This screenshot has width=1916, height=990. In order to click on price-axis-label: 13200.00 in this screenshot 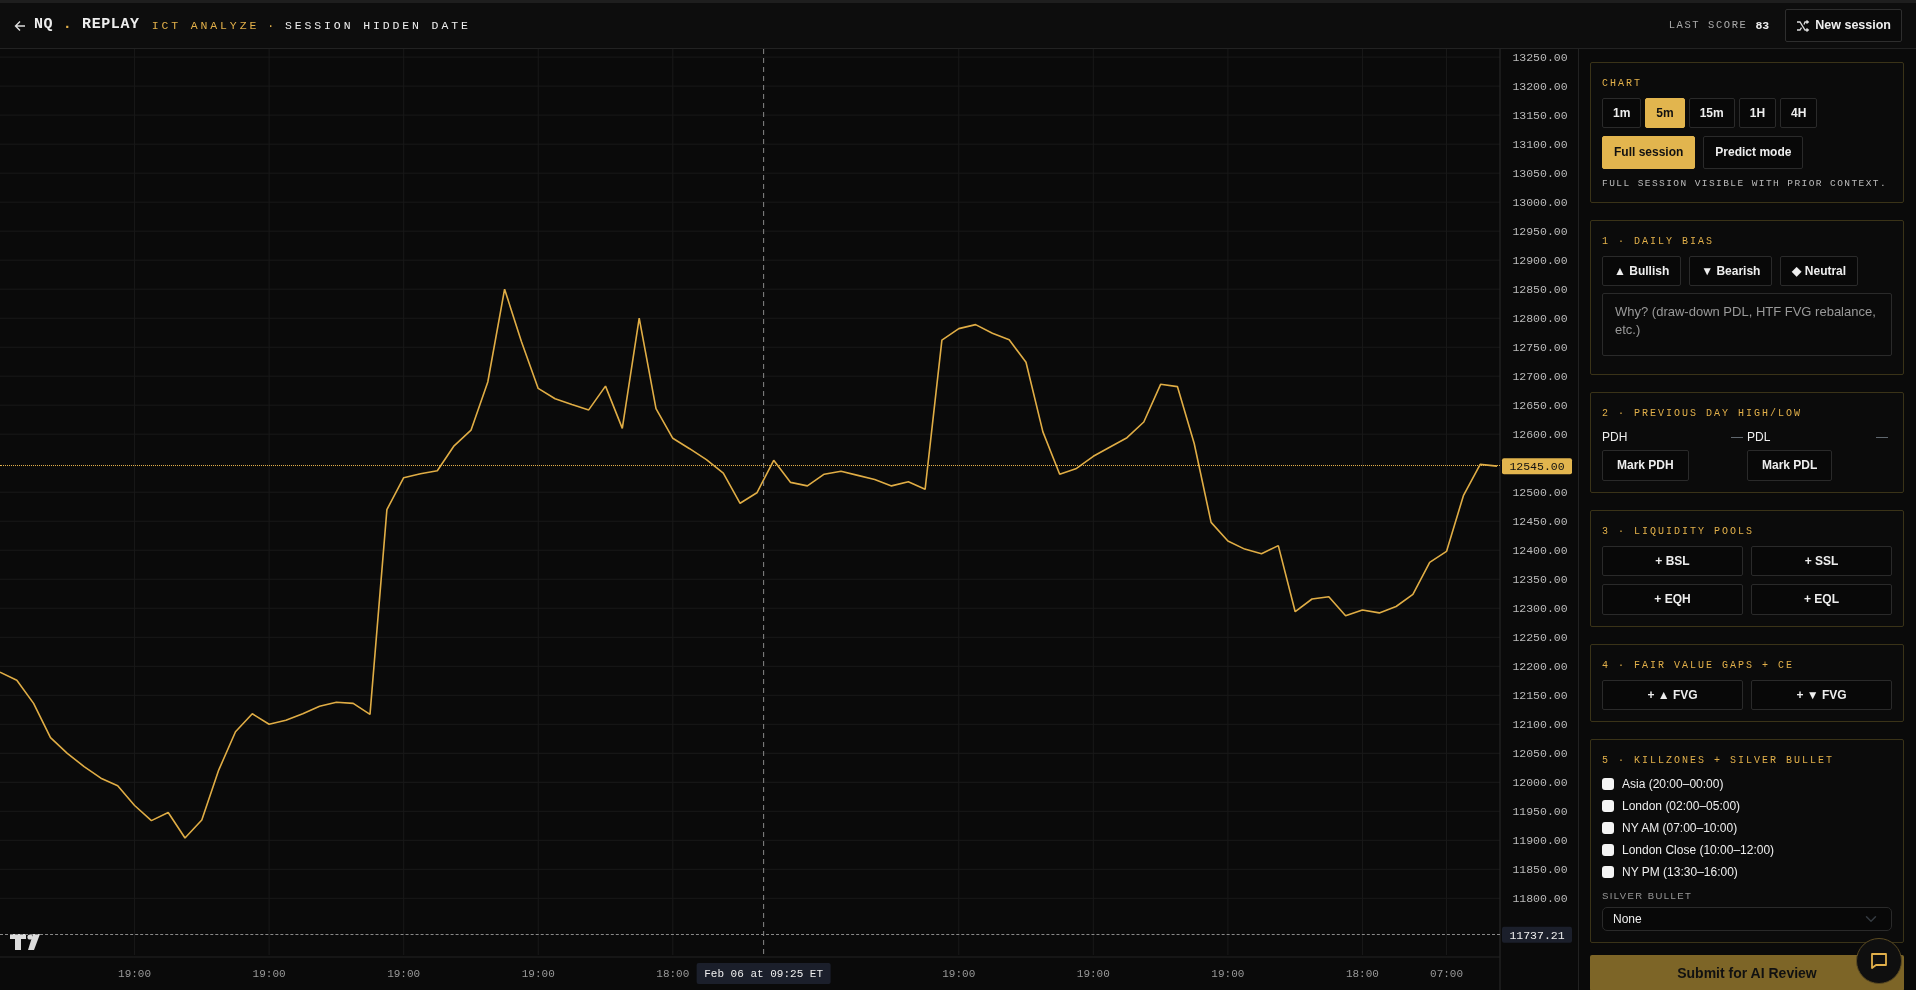, I will do `click(1540, 87)`.